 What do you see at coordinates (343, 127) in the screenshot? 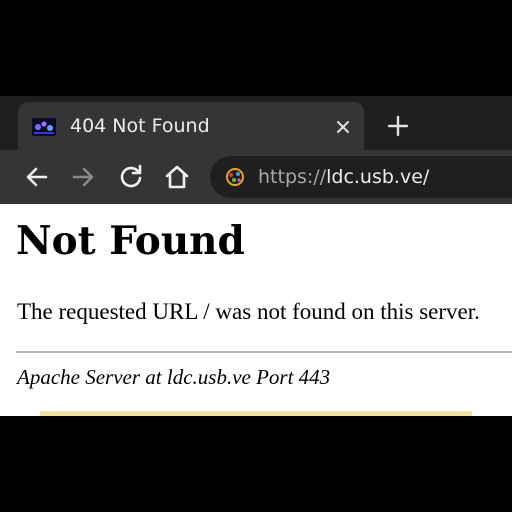
I see `close-icon` at bounding box center [343, 127].